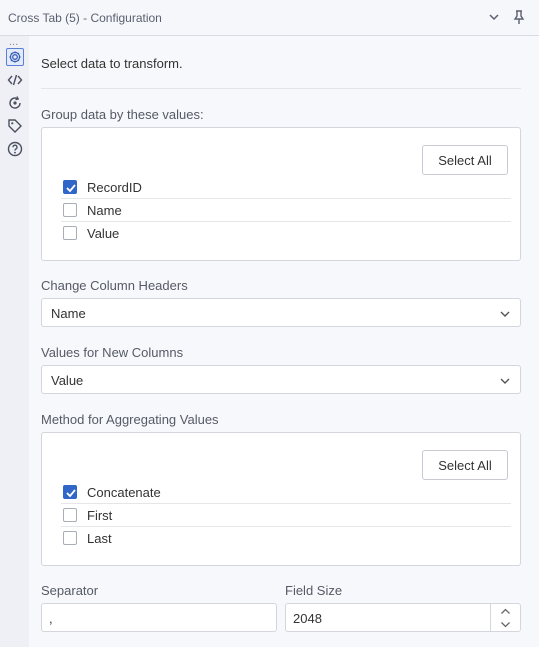  Describe the element at coordinates (112, 352) in the screenshot. I see `new-columns-label: Values for New Columns` at that location.